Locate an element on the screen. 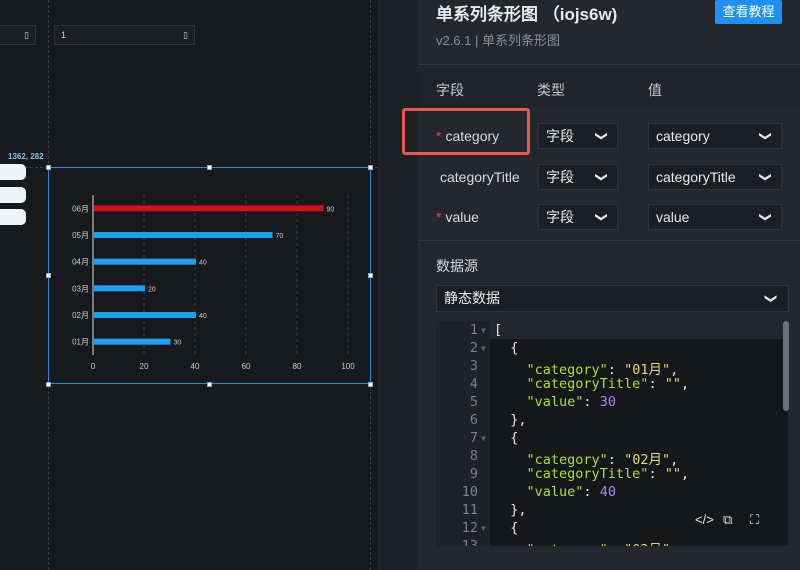 Image resolution: width=800 pixels, height=570 pixels. coordinate-readout: 1362, 282 is located at coordinates (26, 156).